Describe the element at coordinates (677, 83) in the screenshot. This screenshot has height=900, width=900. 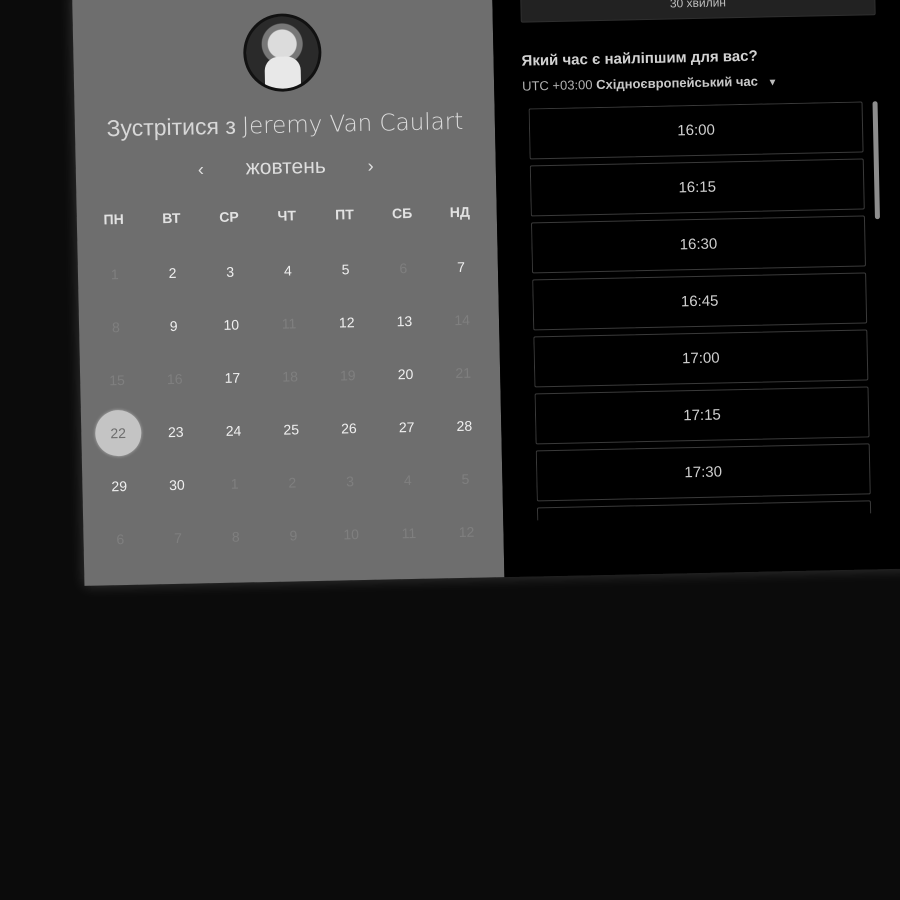
I see `timezone-name: Східноєвропейський час` at that location.